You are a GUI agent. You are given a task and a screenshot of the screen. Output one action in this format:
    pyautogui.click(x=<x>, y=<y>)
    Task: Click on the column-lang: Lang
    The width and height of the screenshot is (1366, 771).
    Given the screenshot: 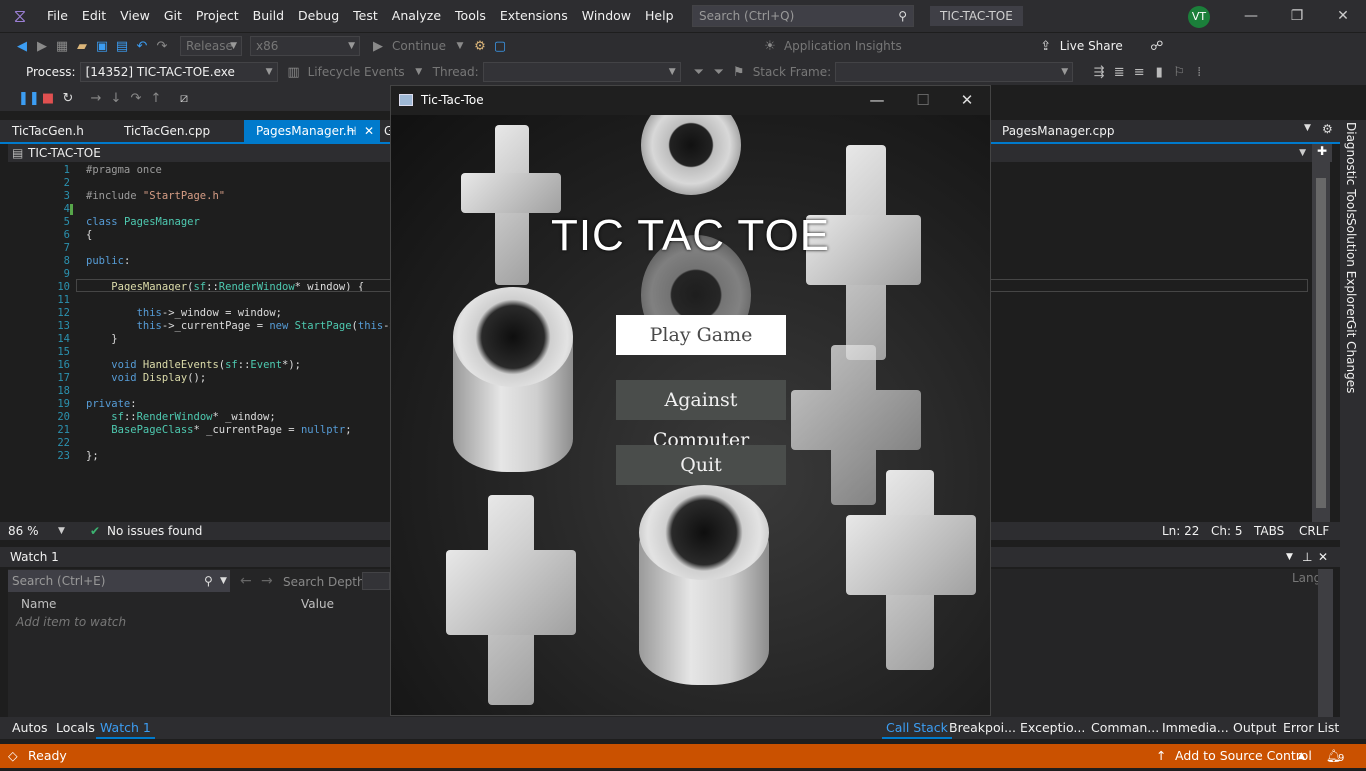 What is the action you would take?
    pyautogui.click(x=1306, y=578)
    